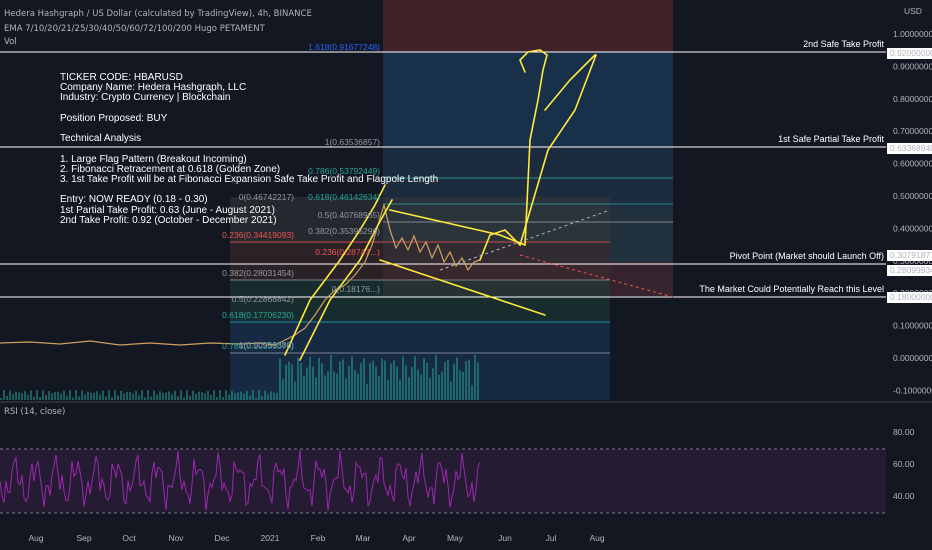 The width and height of the screenshot is (932, 550). What do you see at coordinates (913, 11) in the screenshot?
I see `currency-label: USD` at bounding box center [913, 11].